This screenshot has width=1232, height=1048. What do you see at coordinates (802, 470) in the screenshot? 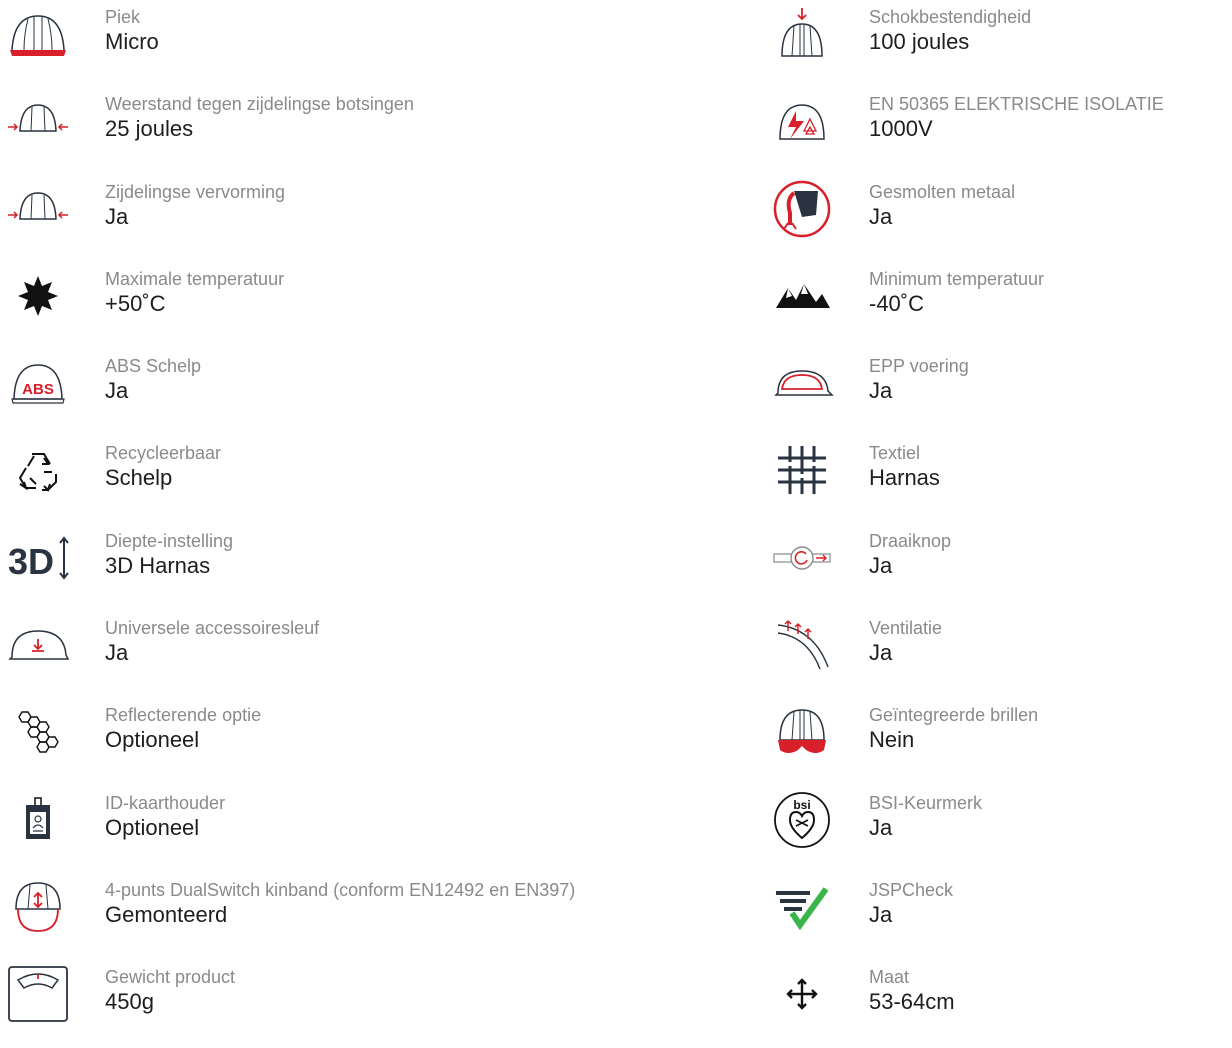
I see `textile-icon` at bounding box center [802, 470].